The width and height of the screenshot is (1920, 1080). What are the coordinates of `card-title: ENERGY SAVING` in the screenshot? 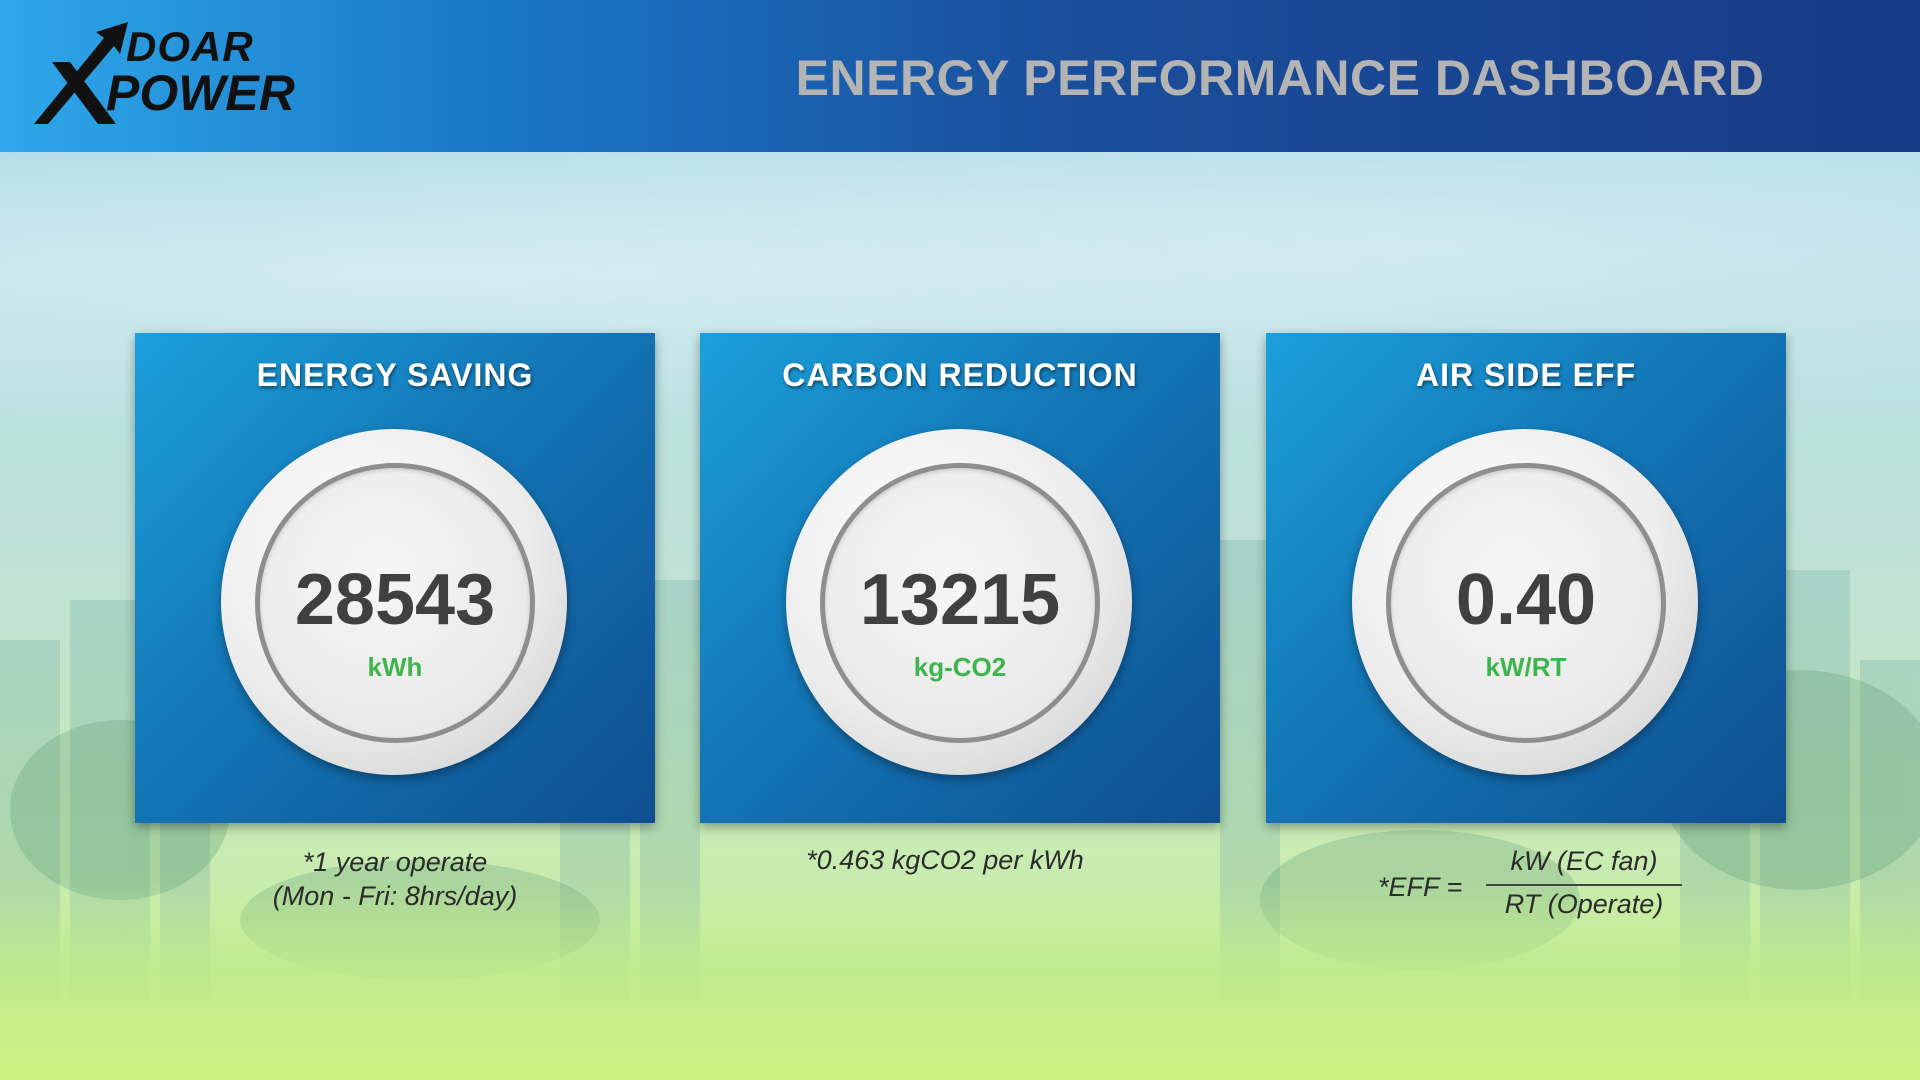 It's located at (395, 375).